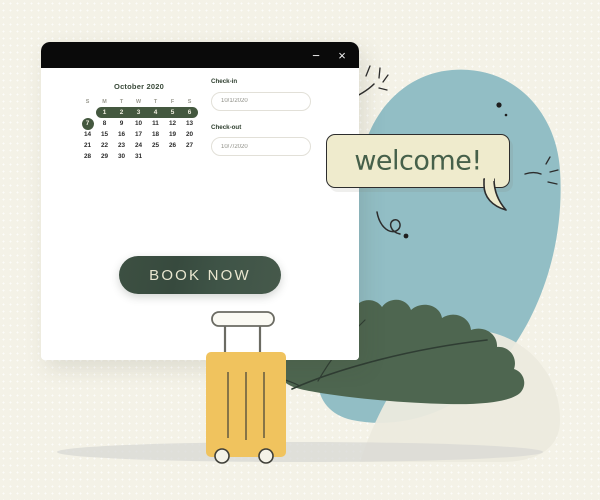 This screenshot has width=600, height=500. I want to click on weekday-label: W, so click(138, 102).